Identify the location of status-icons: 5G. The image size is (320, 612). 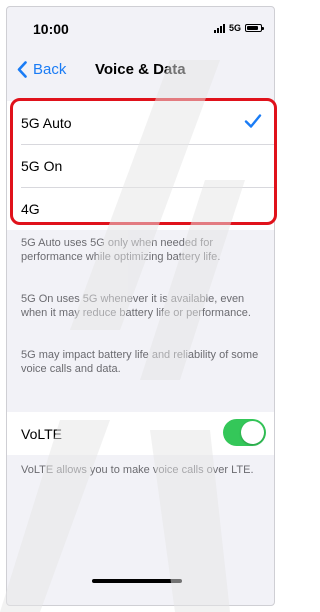
(238, 28).